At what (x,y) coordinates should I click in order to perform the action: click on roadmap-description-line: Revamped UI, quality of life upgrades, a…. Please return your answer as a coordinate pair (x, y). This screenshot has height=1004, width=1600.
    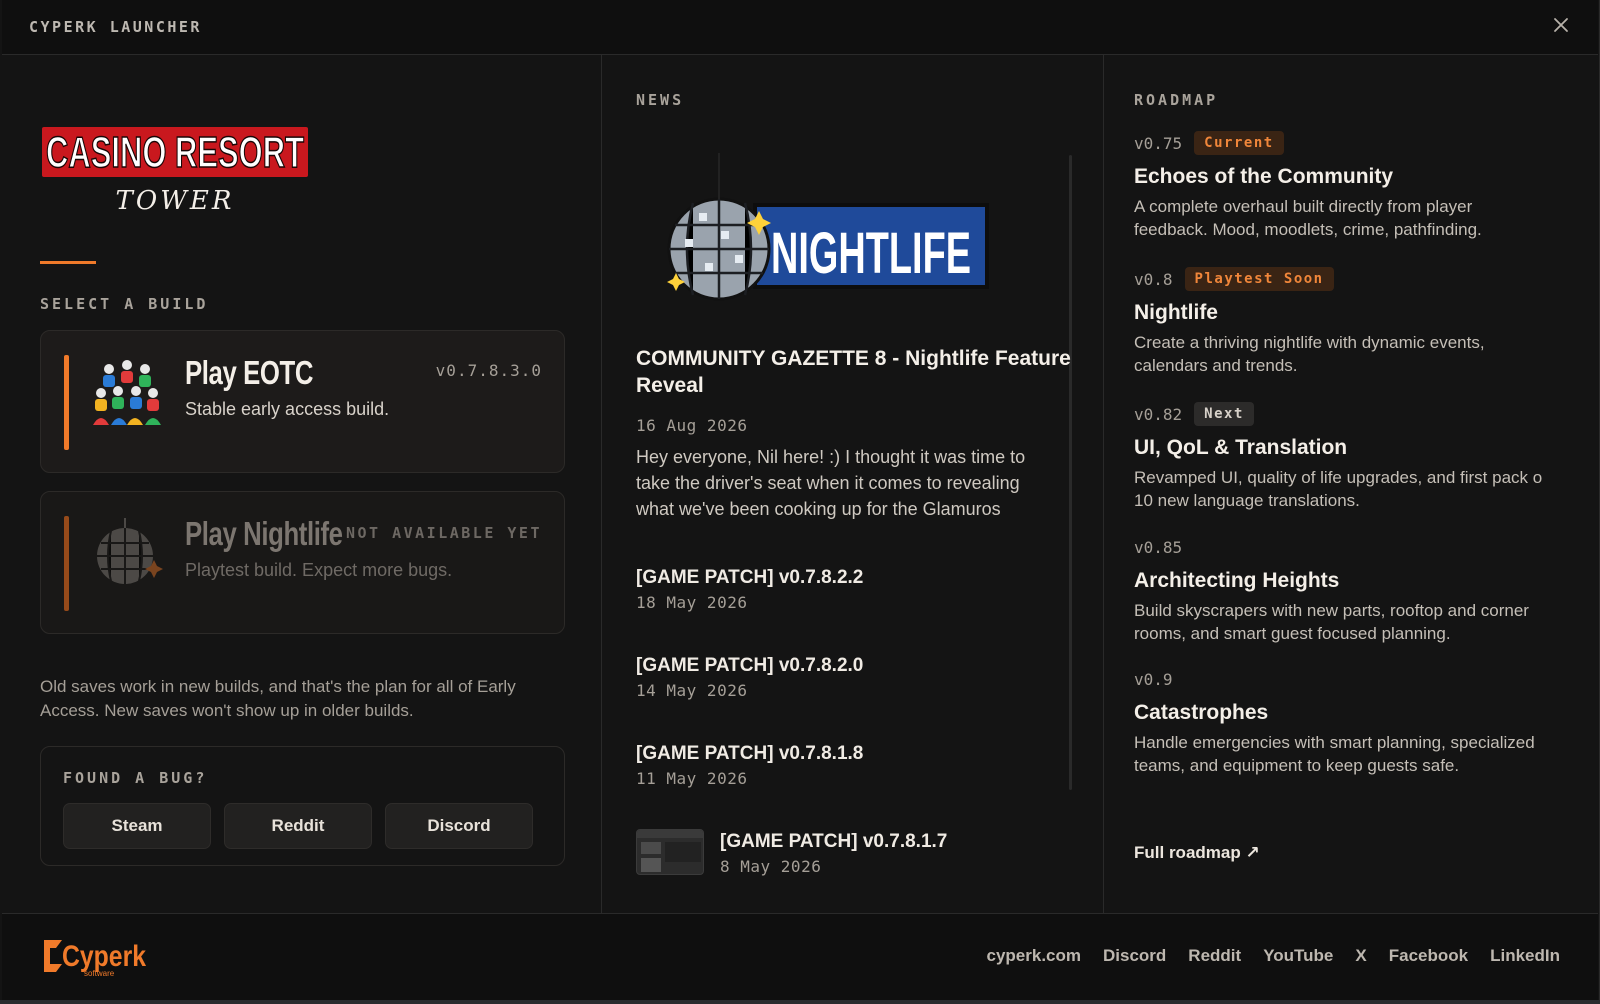
    Looking at the image, I should click on (1338, 477).